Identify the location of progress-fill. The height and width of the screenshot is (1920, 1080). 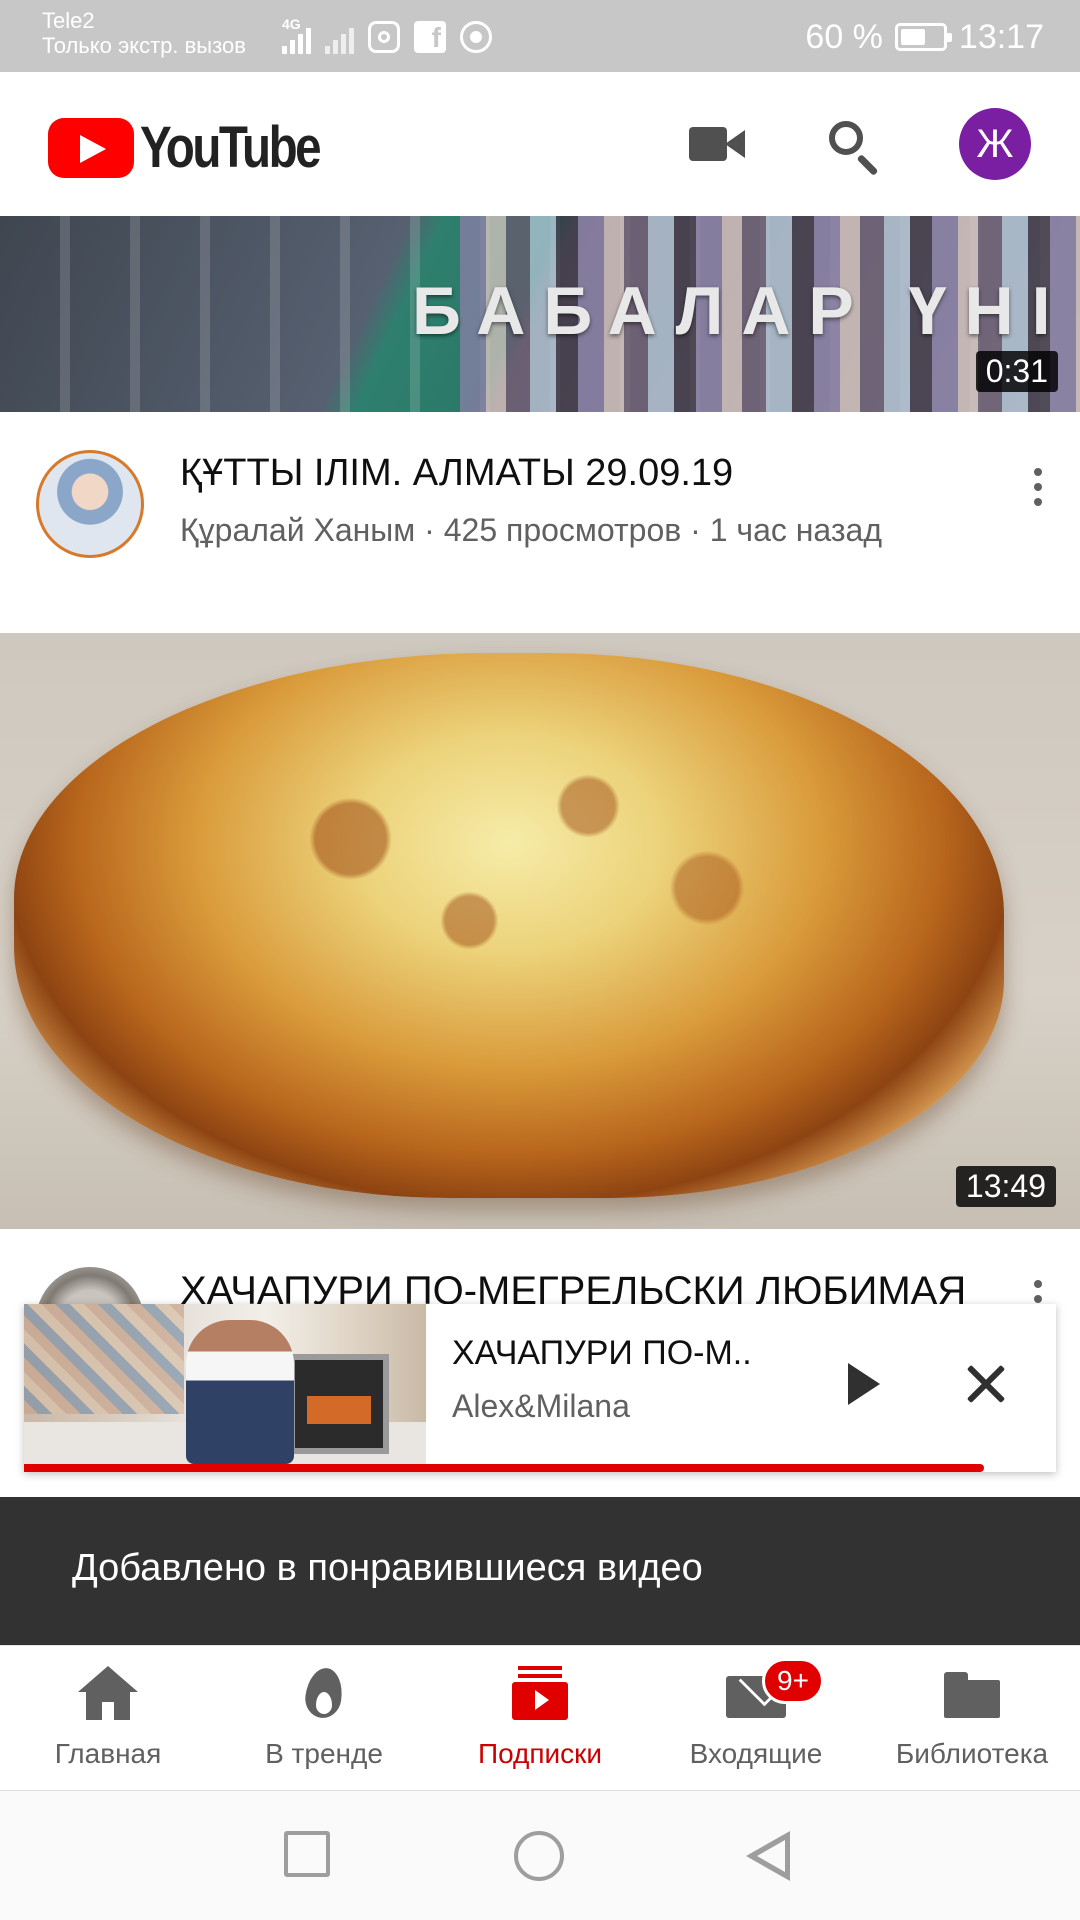
(504, 1468).